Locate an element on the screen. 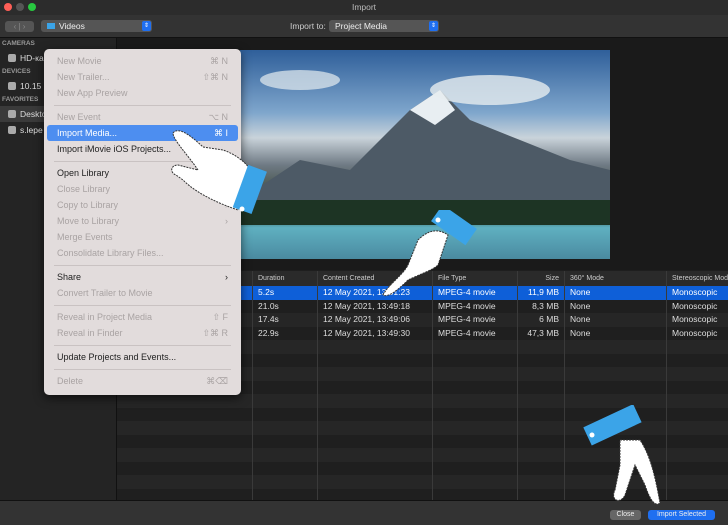 This screenshot has width=728, height=525. import-selected-button: Import Selected is located at coordinates (681, 515).